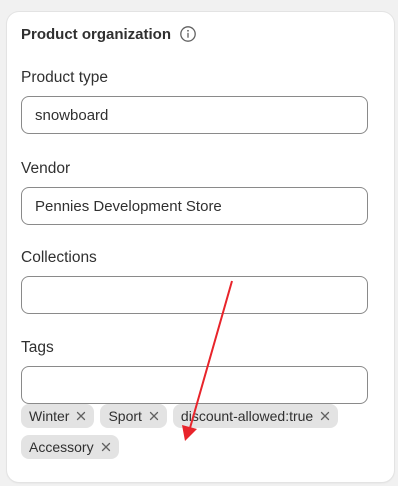  I want to click on collections-input, so click(194, 295).